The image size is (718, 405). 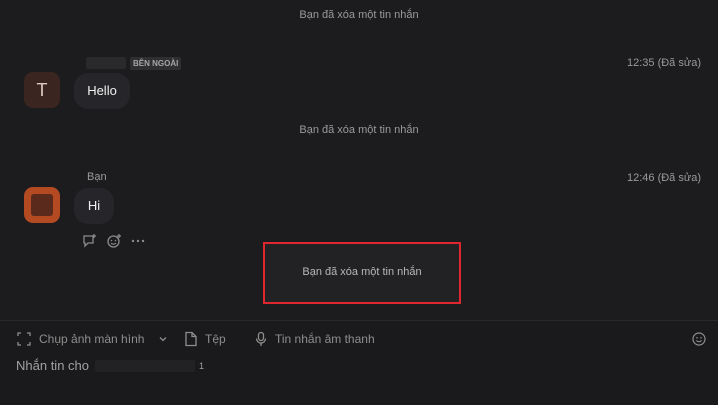 What do you see at coordinates (24, 339) in the screenshot?
I see `screenshot-icon` at bounding box center [24, 339].